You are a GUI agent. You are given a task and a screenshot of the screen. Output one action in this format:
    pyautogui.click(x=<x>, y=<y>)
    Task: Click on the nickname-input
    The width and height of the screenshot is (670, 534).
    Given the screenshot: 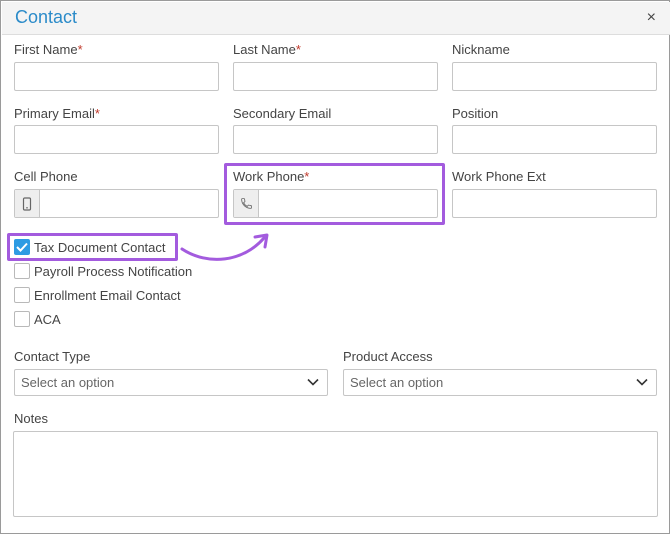 What is the action you would take?
    pyautogui.click(x=554, y=76)
    